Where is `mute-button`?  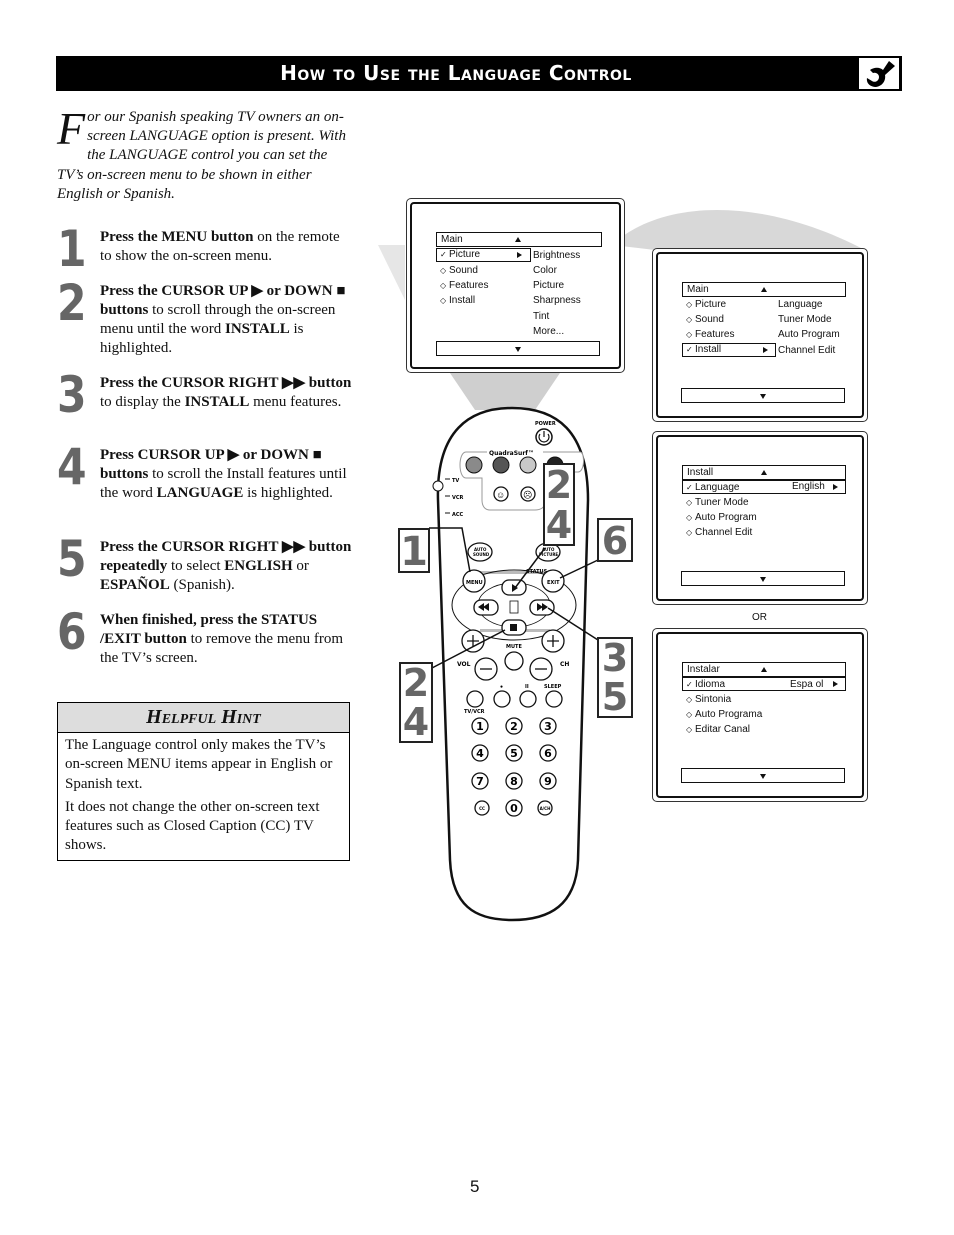 mute-button is located at coordinates (514, 661).